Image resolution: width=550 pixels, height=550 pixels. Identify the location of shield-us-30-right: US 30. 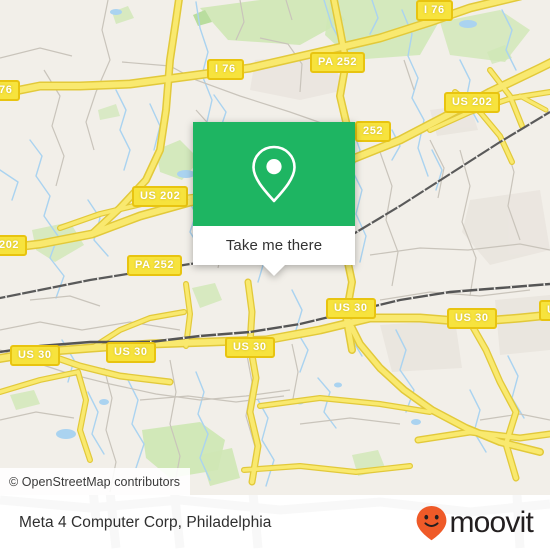
(472, 318).